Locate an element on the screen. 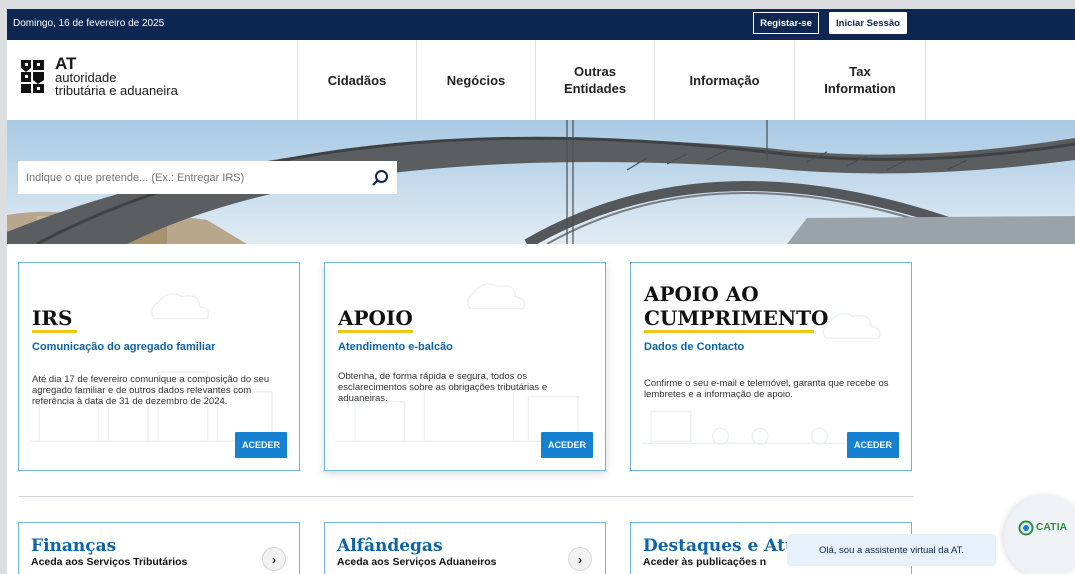 The height and width of the screenshot is (574, 1075). at-emblem-icon is located at coordinates (32, 76).